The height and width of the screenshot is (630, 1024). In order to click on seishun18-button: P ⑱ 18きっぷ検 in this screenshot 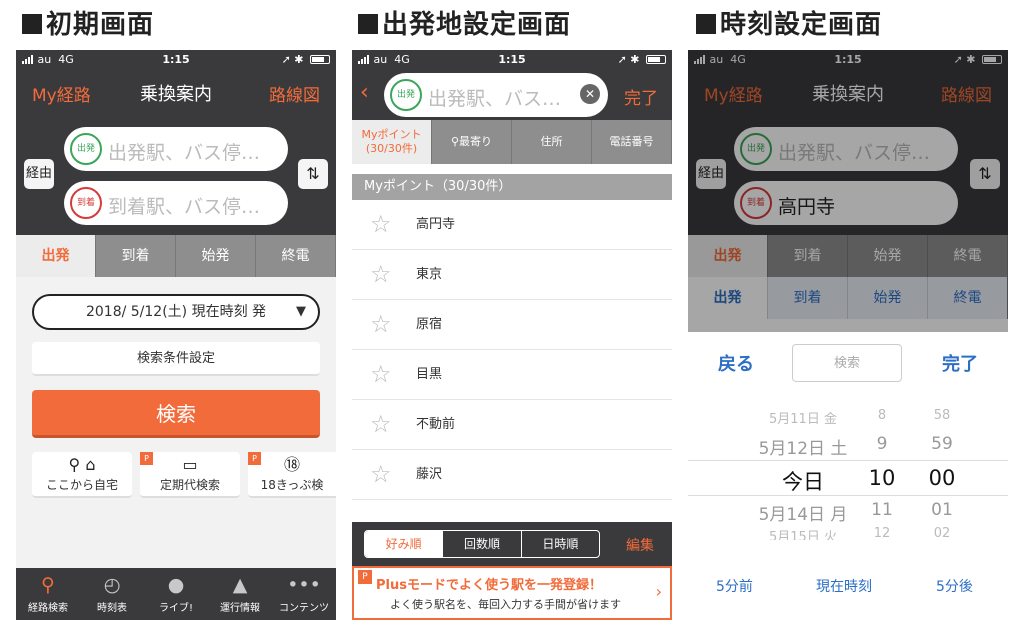, I will do `click(292, 475)`.